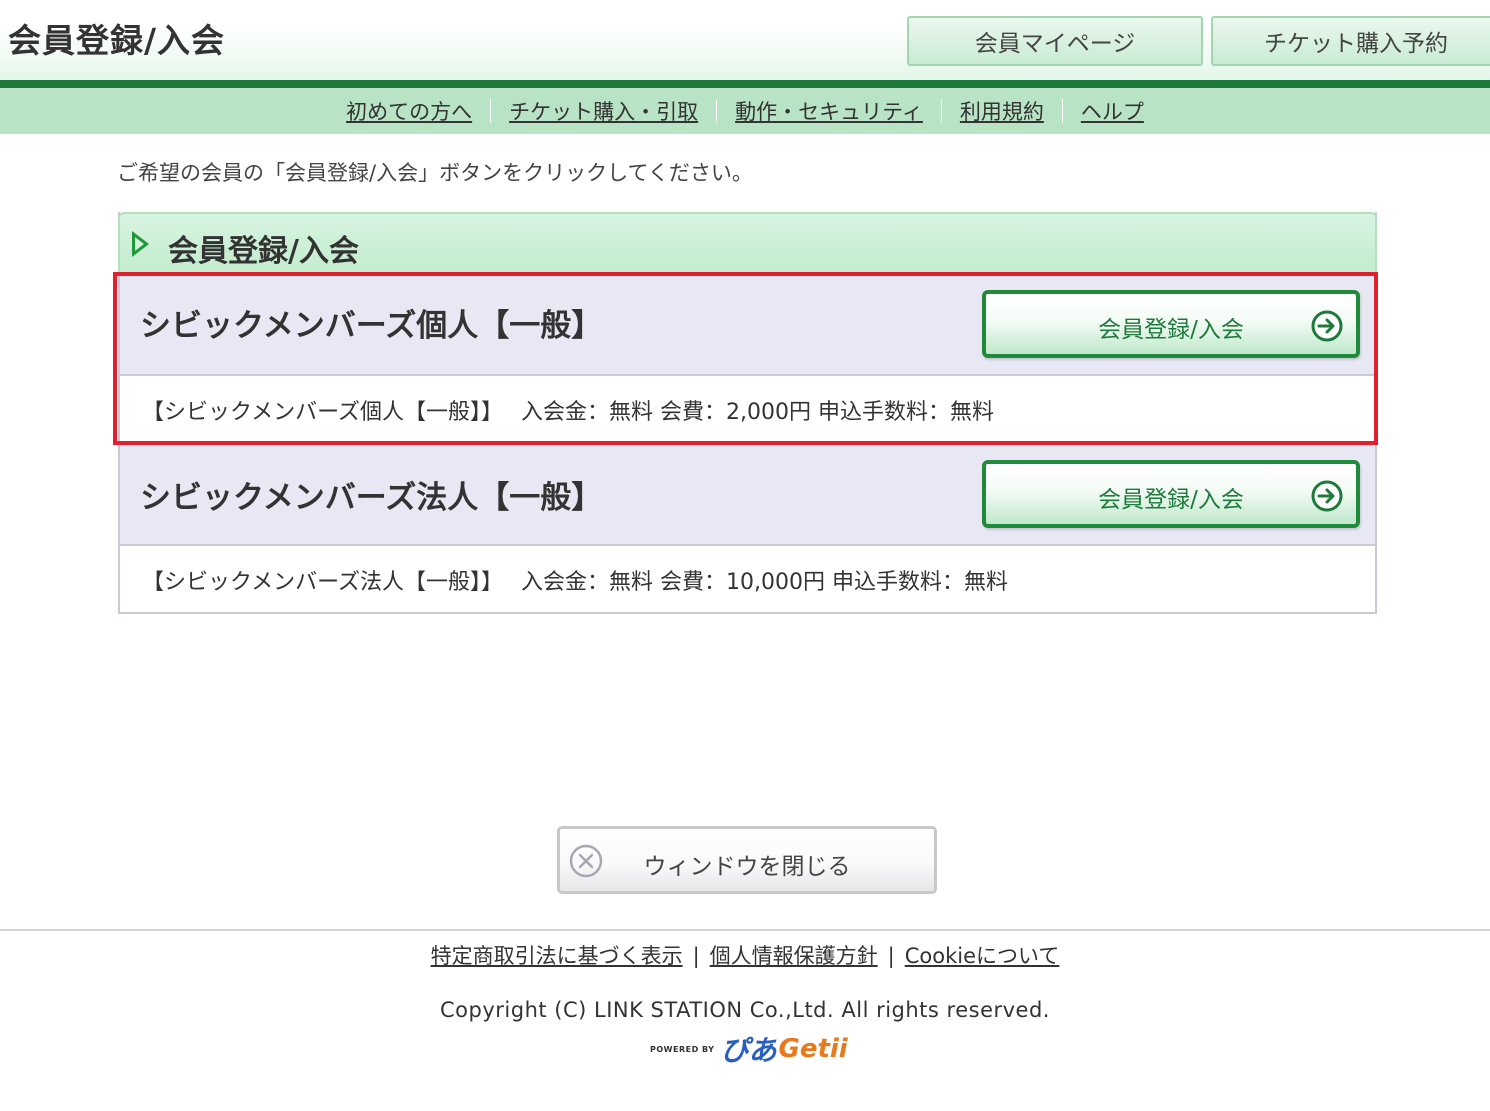 The image size is (1490, 1111). What do you see at coordinates (813, 1049) in the screenshot?
I see `logo-getii: Getii` at bounding box center [813, 1049].